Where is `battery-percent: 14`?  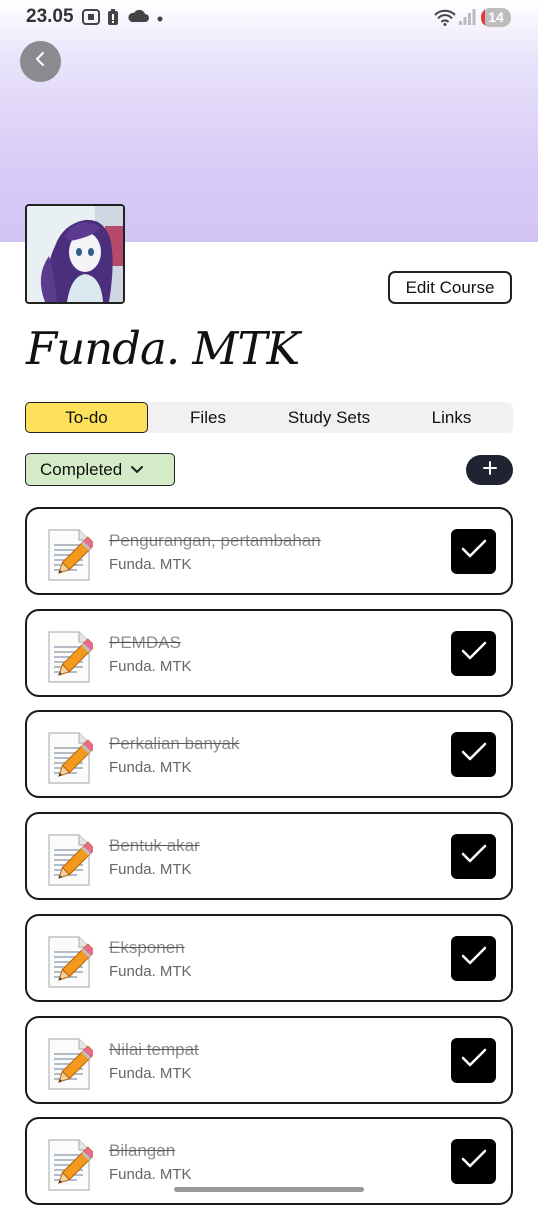
battery-percent: 14 is located at coordinates (496, 17).